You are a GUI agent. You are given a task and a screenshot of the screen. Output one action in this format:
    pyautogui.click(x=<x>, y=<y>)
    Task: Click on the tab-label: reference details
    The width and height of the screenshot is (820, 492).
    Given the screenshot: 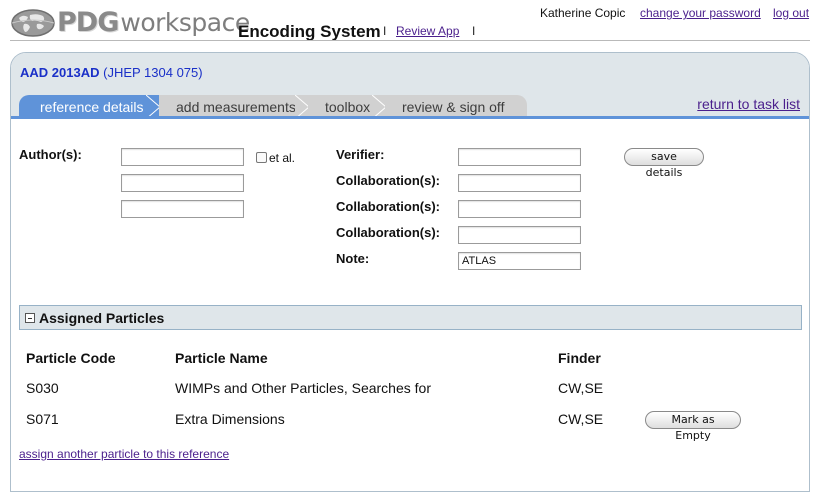 What is the action you would take?
    pyautogui.click(x=92, y=107)
    